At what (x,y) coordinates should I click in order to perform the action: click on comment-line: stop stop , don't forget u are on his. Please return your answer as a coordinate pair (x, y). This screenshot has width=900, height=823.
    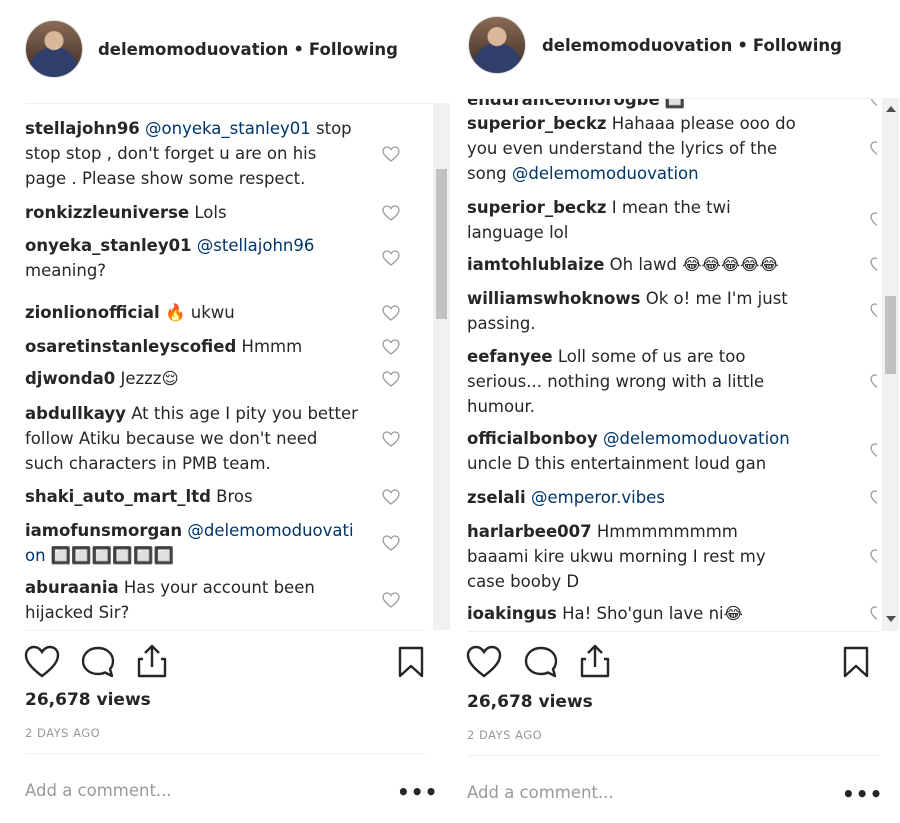
    Looking at the image, I should click on (188, 153).